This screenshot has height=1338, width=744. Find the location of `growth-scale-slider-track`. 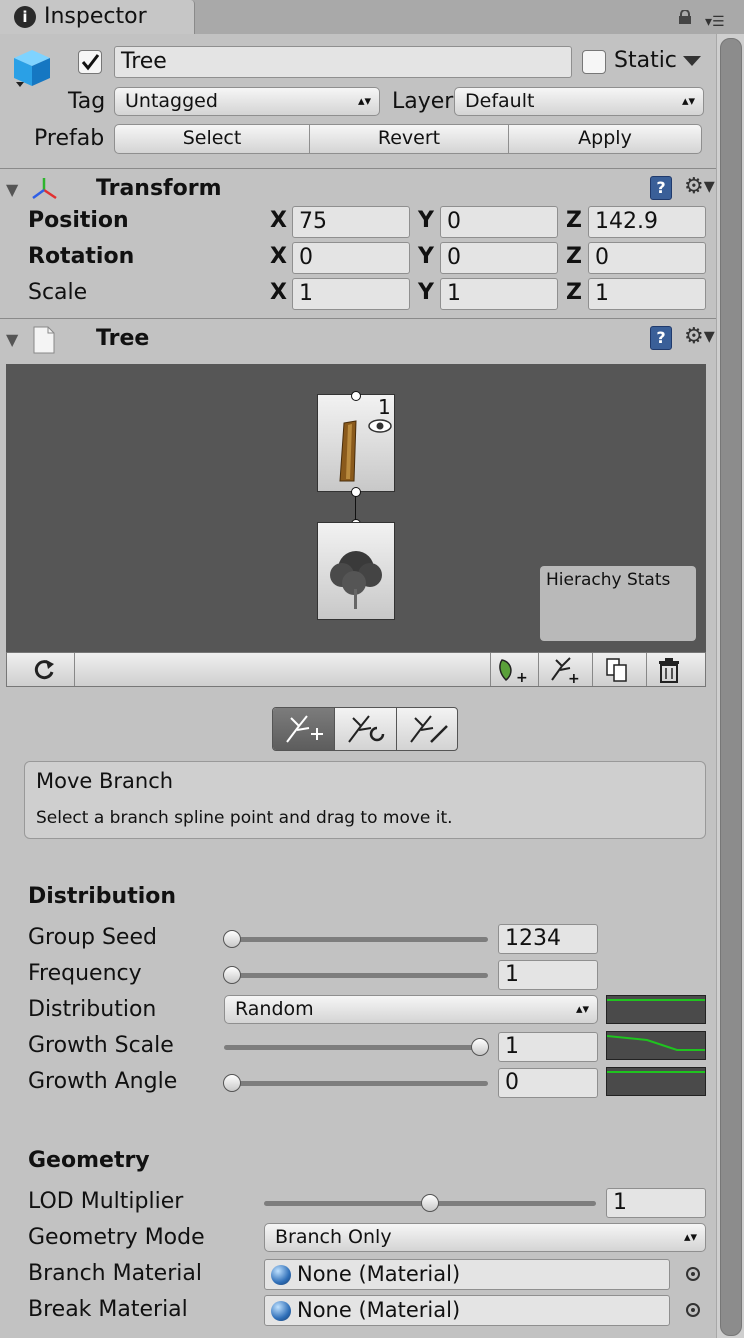

growth-scale-slider-track is located at coordinates (356, 1047).